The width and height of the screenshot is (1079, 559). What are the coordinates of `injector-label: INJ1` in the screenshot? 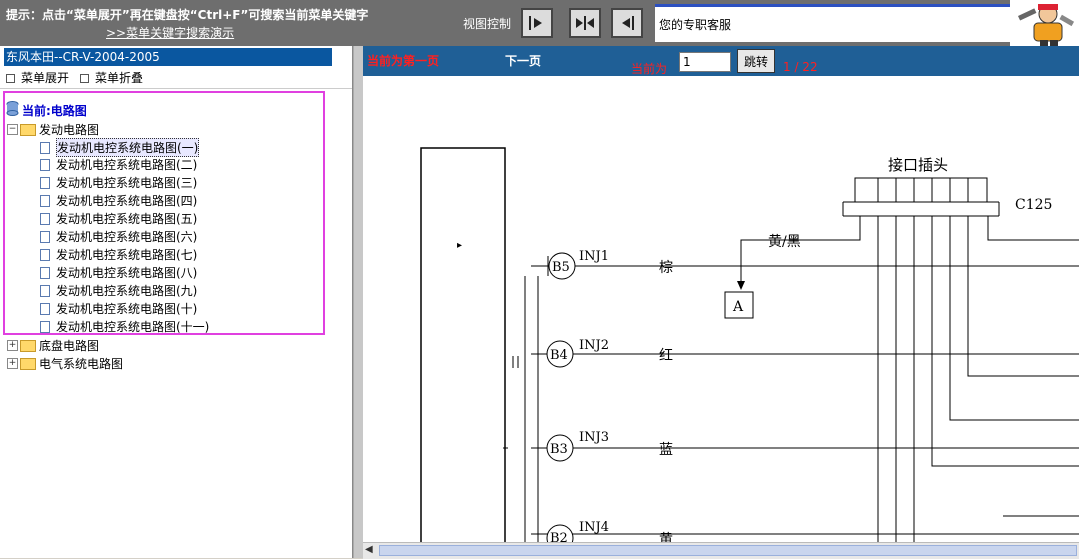 It's located at (594, 256).